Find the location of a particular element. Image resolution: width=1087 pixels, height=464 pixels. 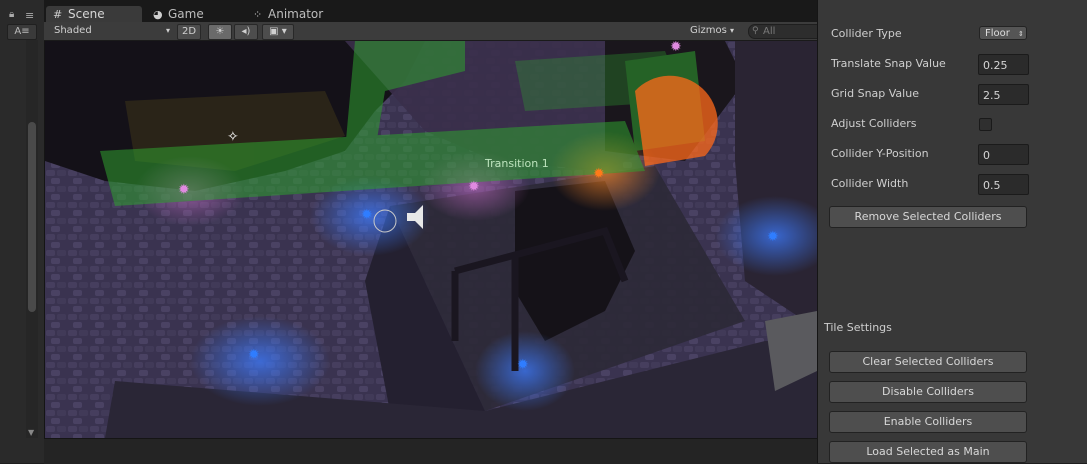

collider-width-input: 0.5 is located at coordinates (1003, 184).